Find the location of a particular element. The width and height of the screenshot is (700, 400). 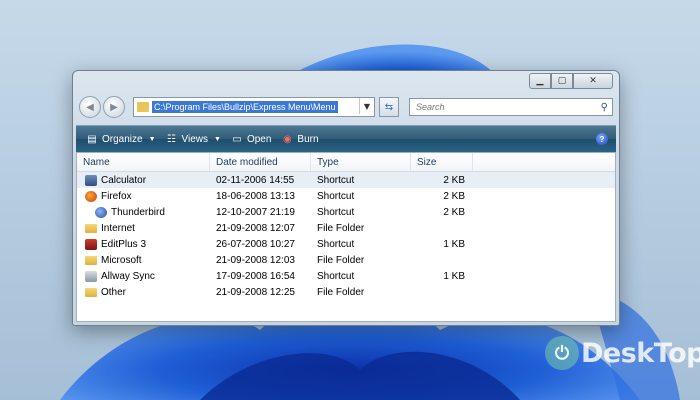

file-name: Microsoft is located at coordinates (121, 260).